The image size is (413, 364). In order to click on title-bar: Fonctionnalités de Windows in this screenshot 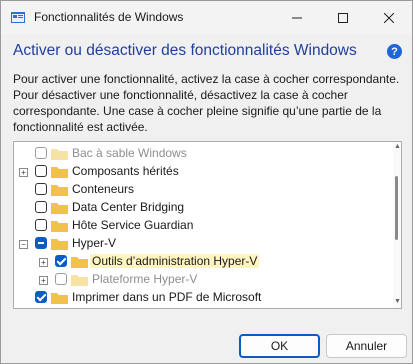, I will do `click(206, 17)`.